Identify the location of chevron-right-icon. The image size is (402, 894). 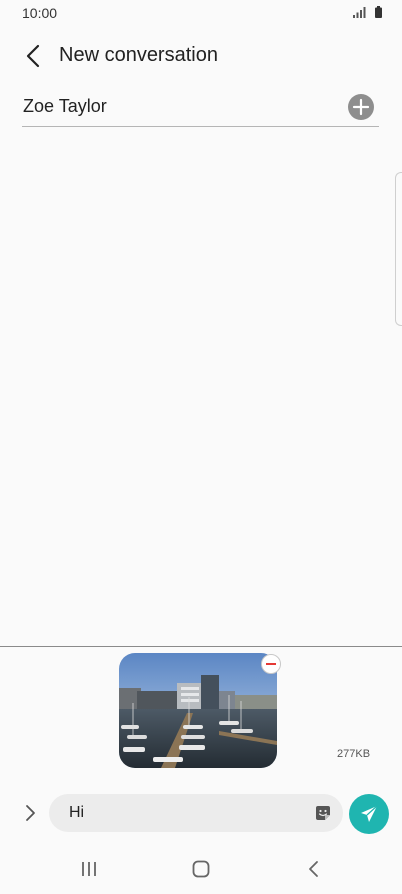
(30, 813).